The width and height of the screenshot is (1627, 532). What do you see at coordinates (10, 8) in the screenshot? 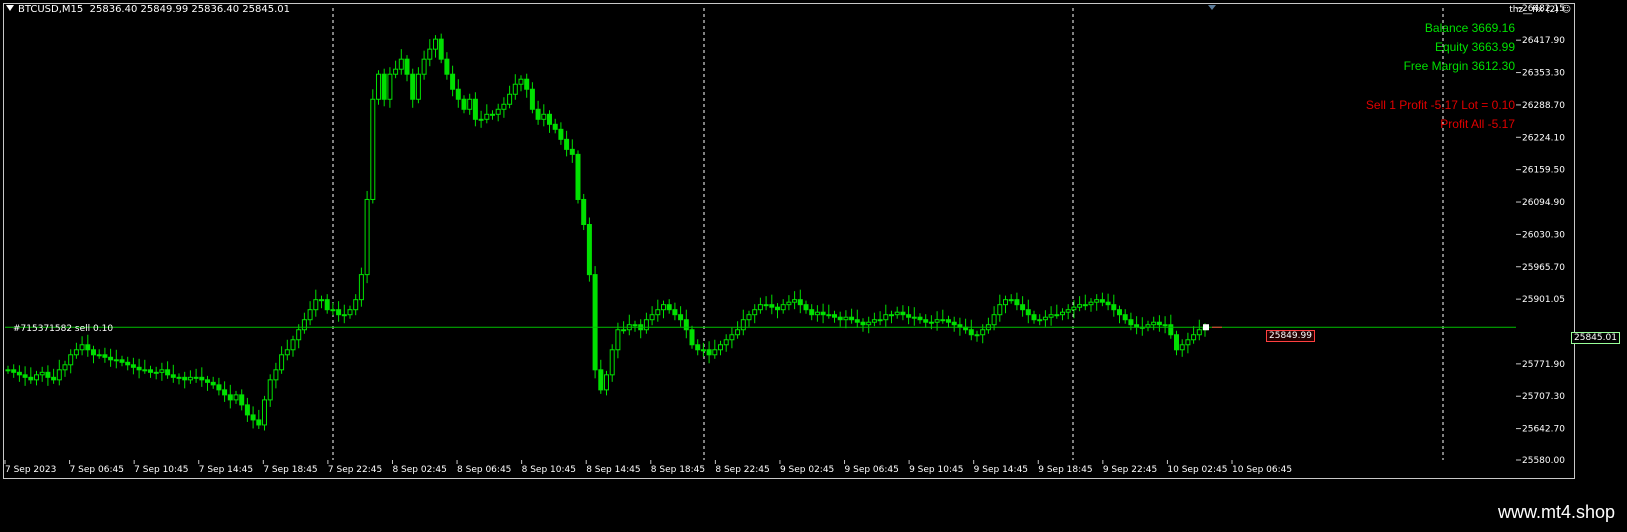
I see `dropdown-triangle-icon` at bounding box center [10, 8].